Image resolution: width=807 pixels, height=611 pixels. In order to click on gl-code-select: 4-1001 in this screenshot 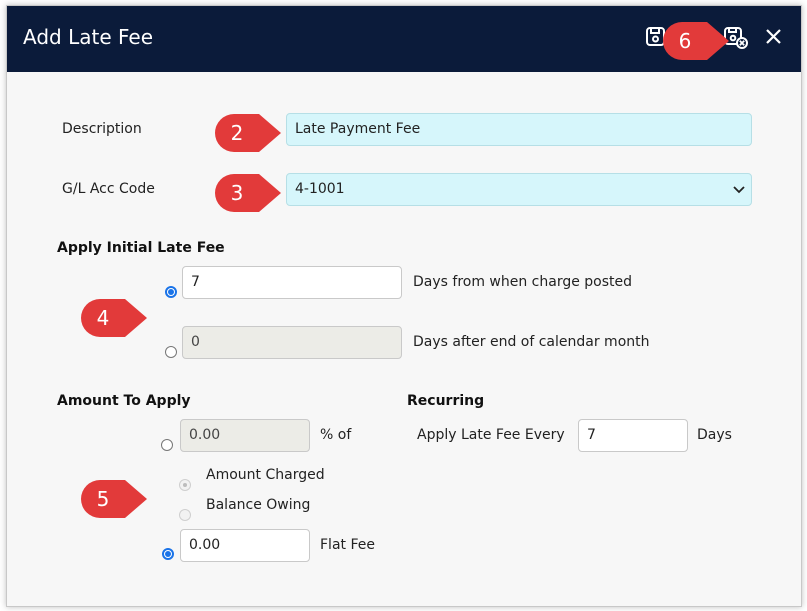, I will do `click(519, 189)`.